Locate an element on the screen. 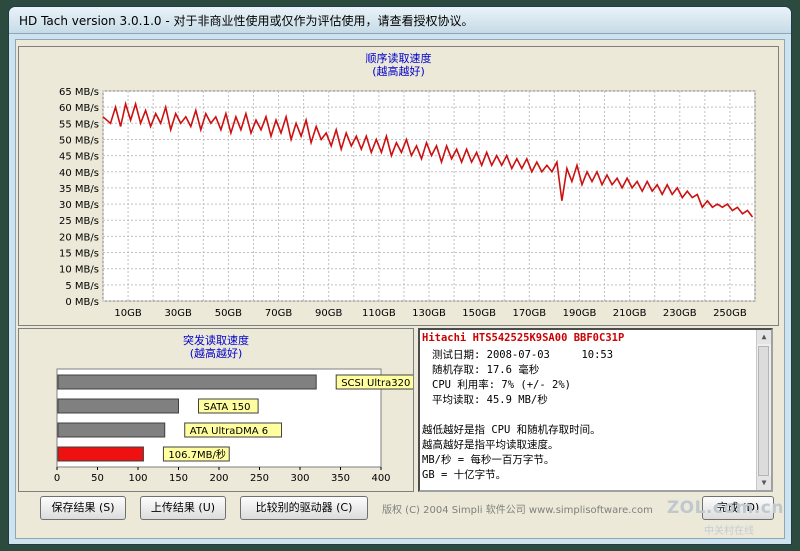 The height and width of the screenshot is (551, 800). upload-results-button: 上传结果 (U) is located at coordinates (183, 508).